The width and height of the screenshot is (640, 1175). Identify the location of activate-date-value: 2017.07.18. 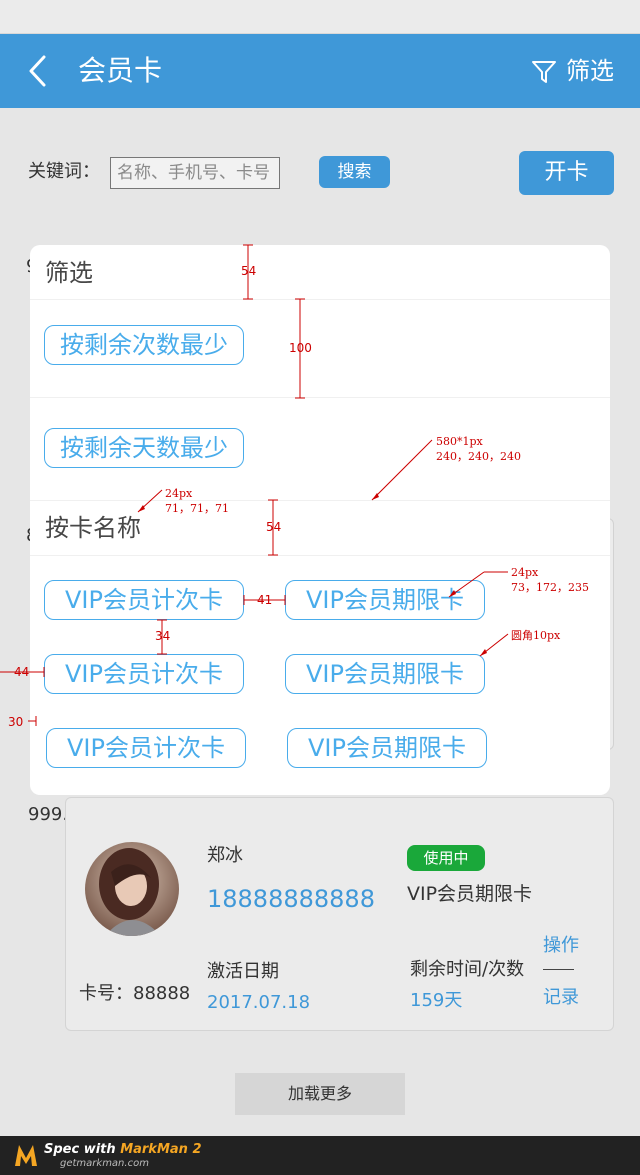
(259, 1002).